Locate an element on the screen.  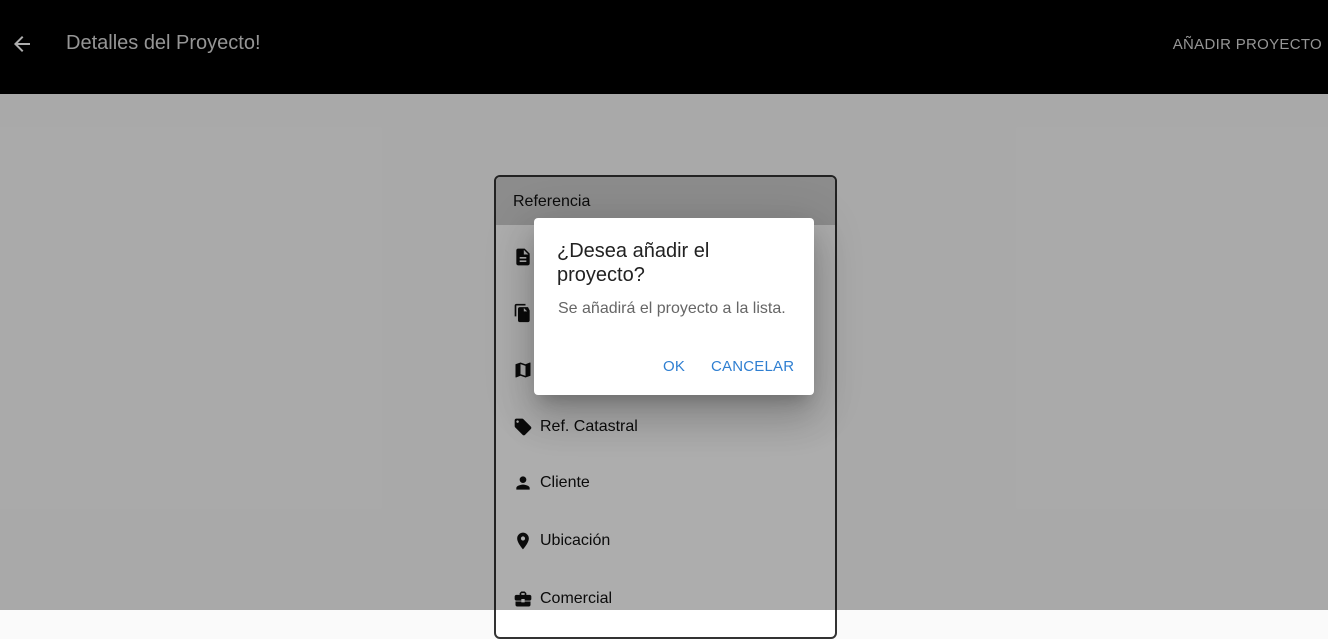
ok-button: OK is located at coordinates (674, 366).